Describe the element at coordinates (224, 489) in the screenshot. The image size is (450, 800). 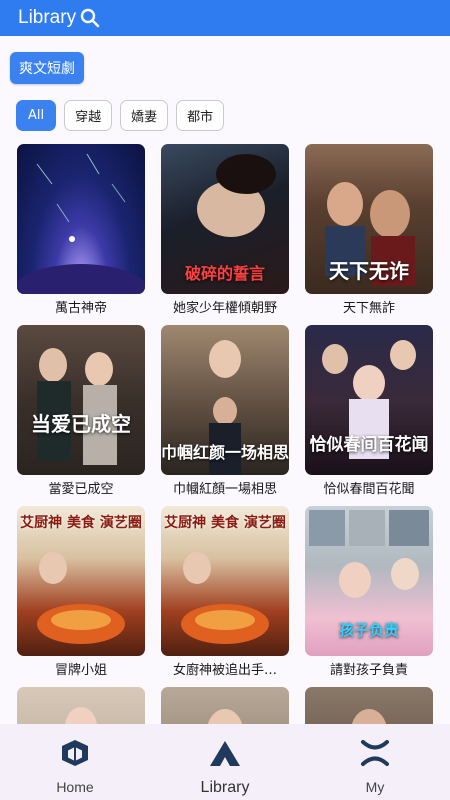
I see `card-title: 巾幗紅顏一場相思` at that location.